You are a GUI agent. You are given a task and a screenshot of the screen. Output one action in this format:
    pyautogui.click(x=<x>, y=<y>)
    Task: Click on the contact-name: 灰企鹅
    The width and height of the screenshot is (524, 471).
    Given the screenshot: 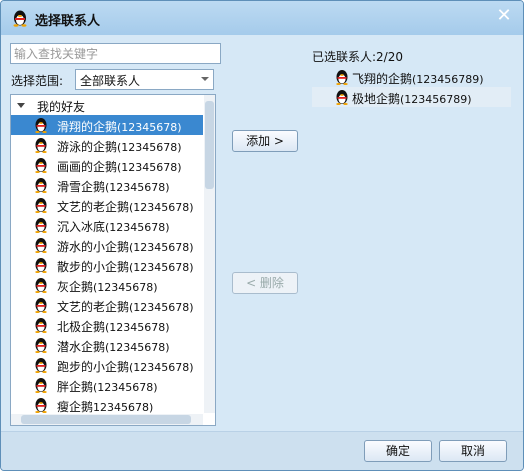 What is the action you would take?
    pyautogui.click(x=75, y=287)
    